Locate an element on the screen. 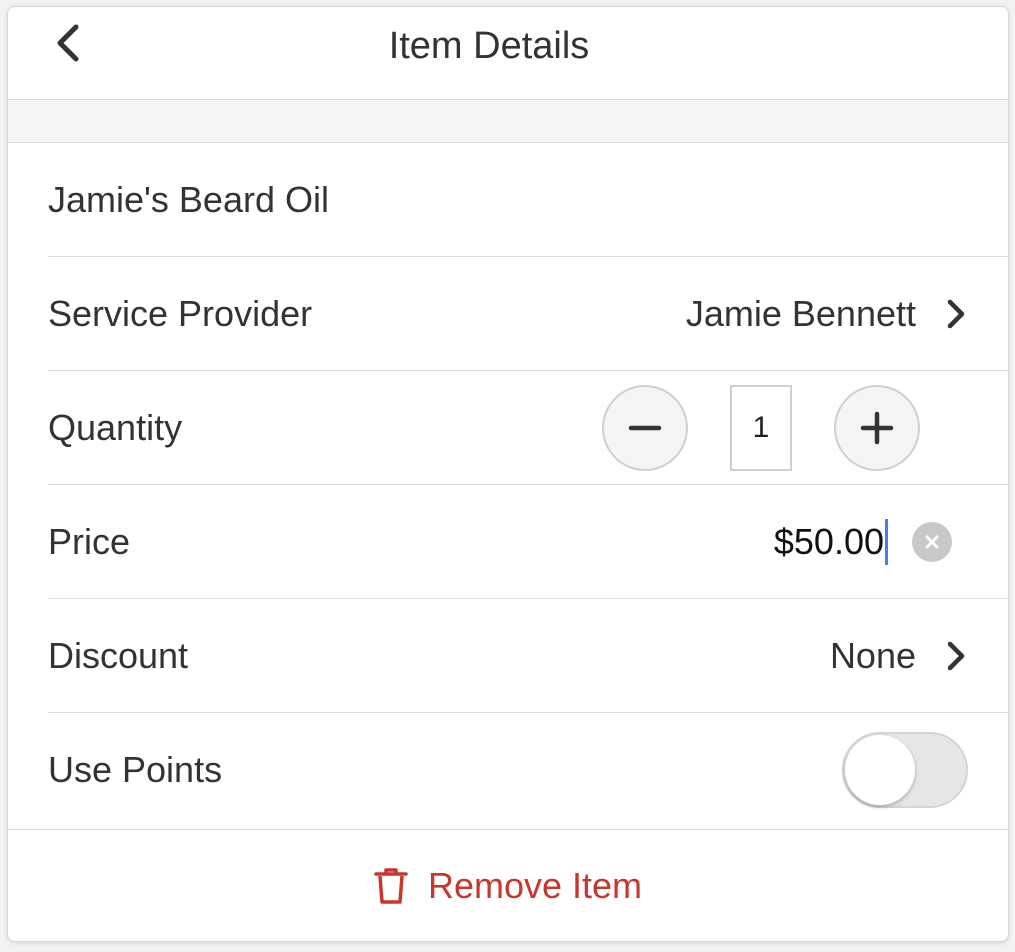  header: Item Details is located at coordinates (508, 53).